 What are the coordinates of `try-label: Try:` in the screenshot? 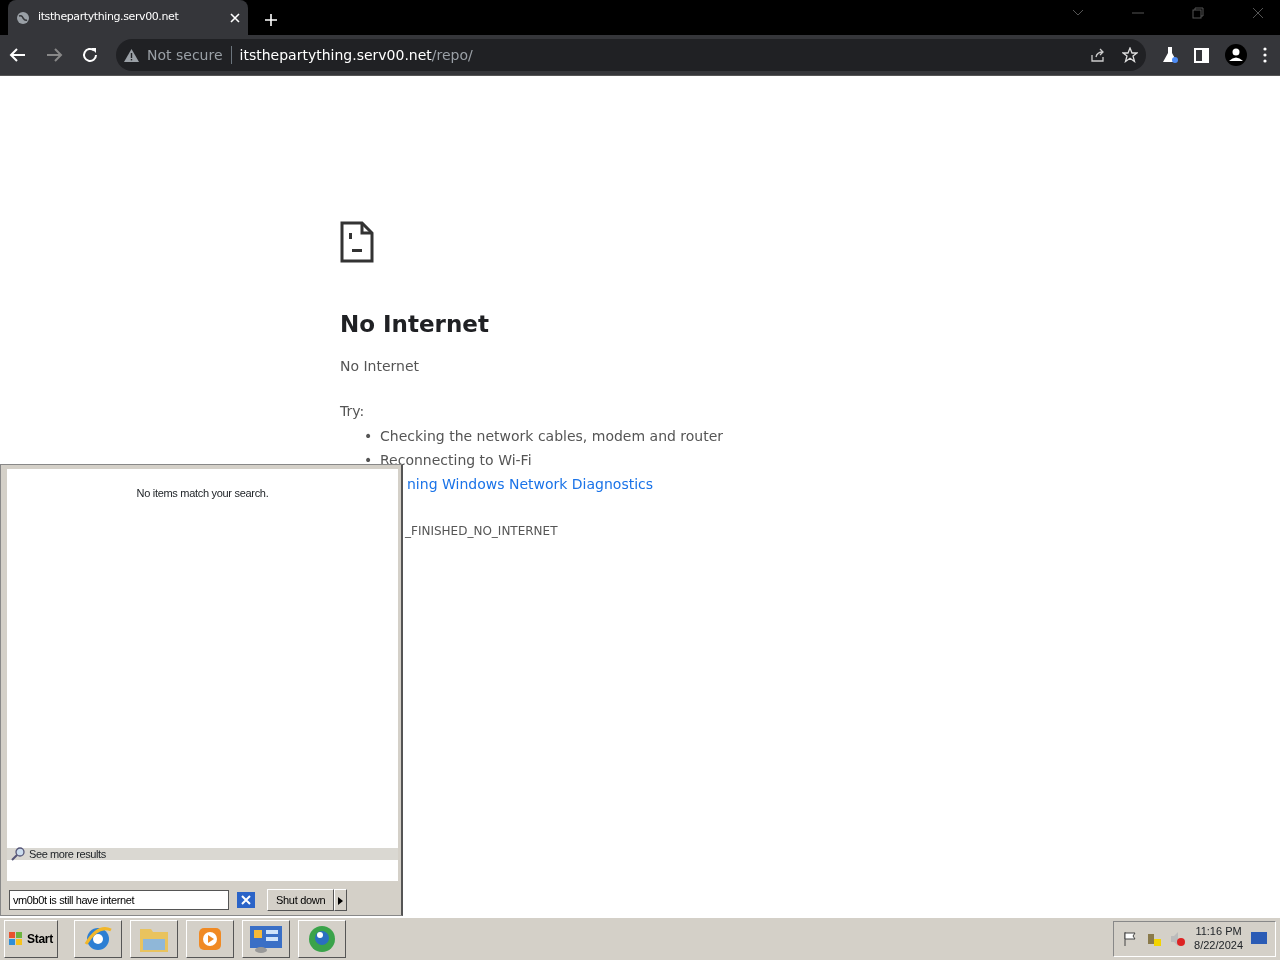 It's located at (353, 411).